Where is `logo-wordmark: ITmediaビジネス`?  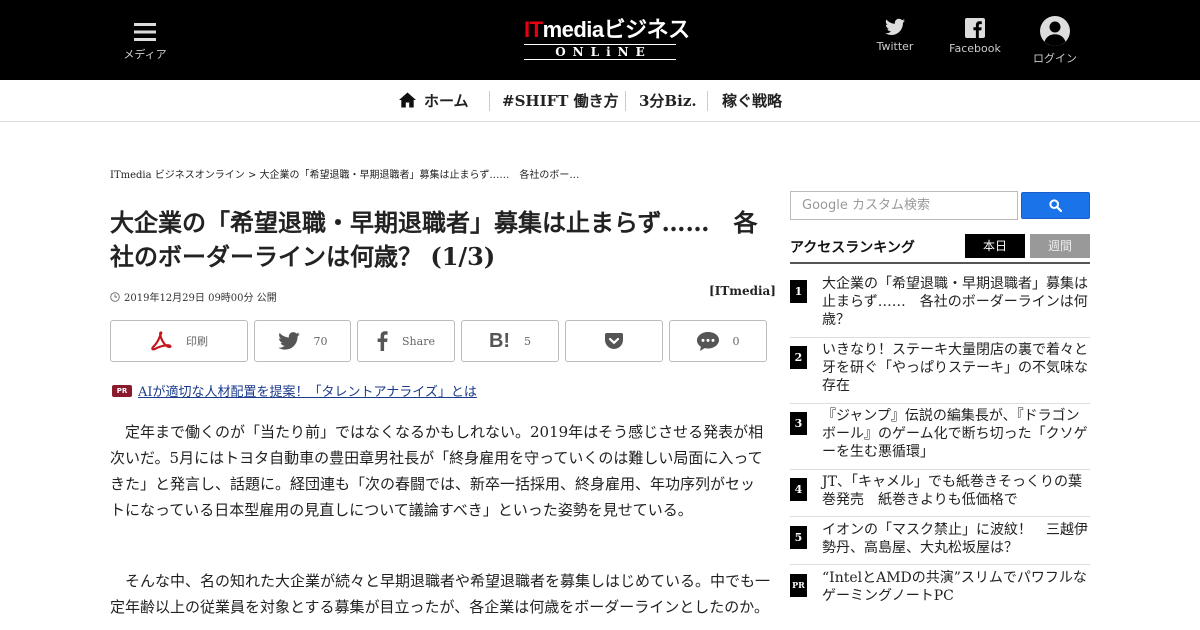 logo-wordmark: ITmediaビジネス is located at coordinates (607, 29).